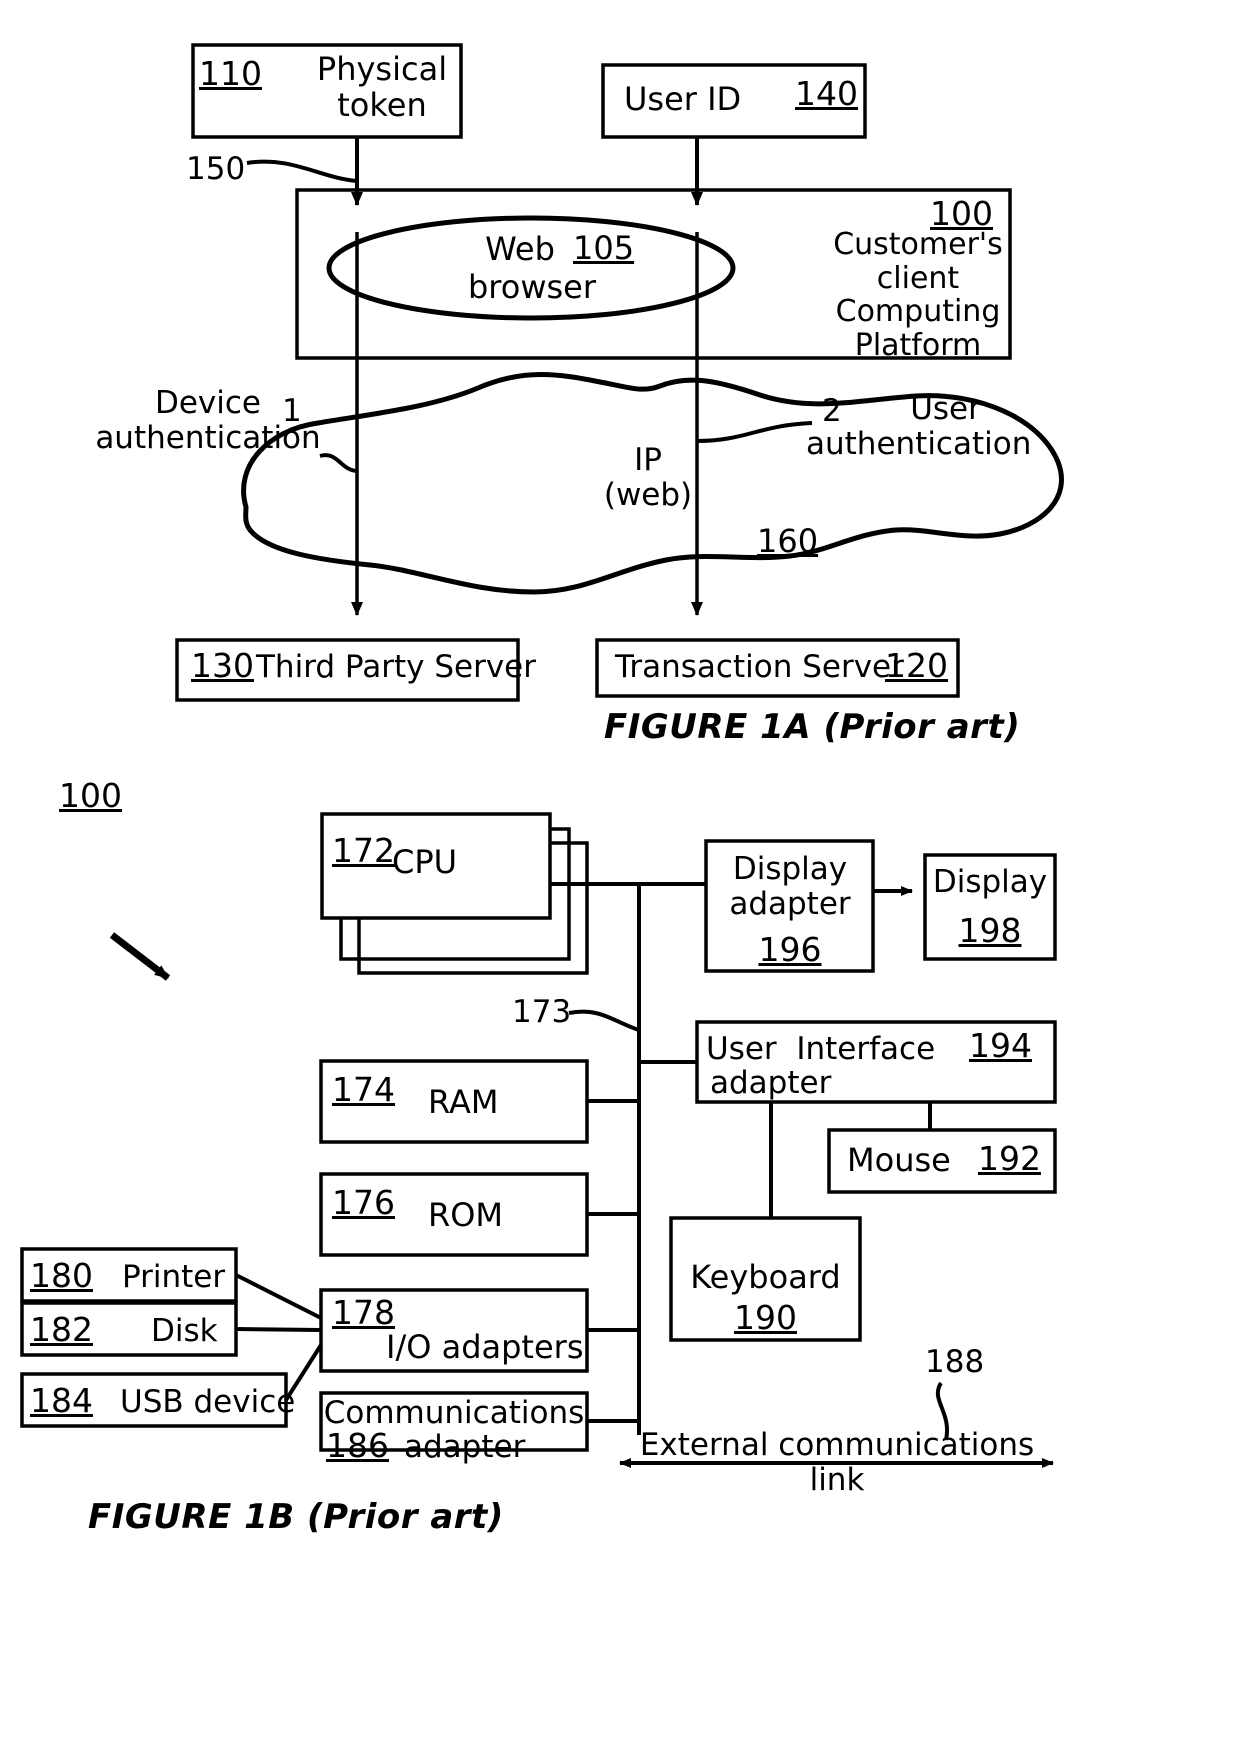 Image resolution: width=1240 pixels, height=1756 pixels. Describe the element at coordinates (296, 1517) in the screenshot. I see `caption-figure-1b: FIGURE 1B (Prior art)` at that location.